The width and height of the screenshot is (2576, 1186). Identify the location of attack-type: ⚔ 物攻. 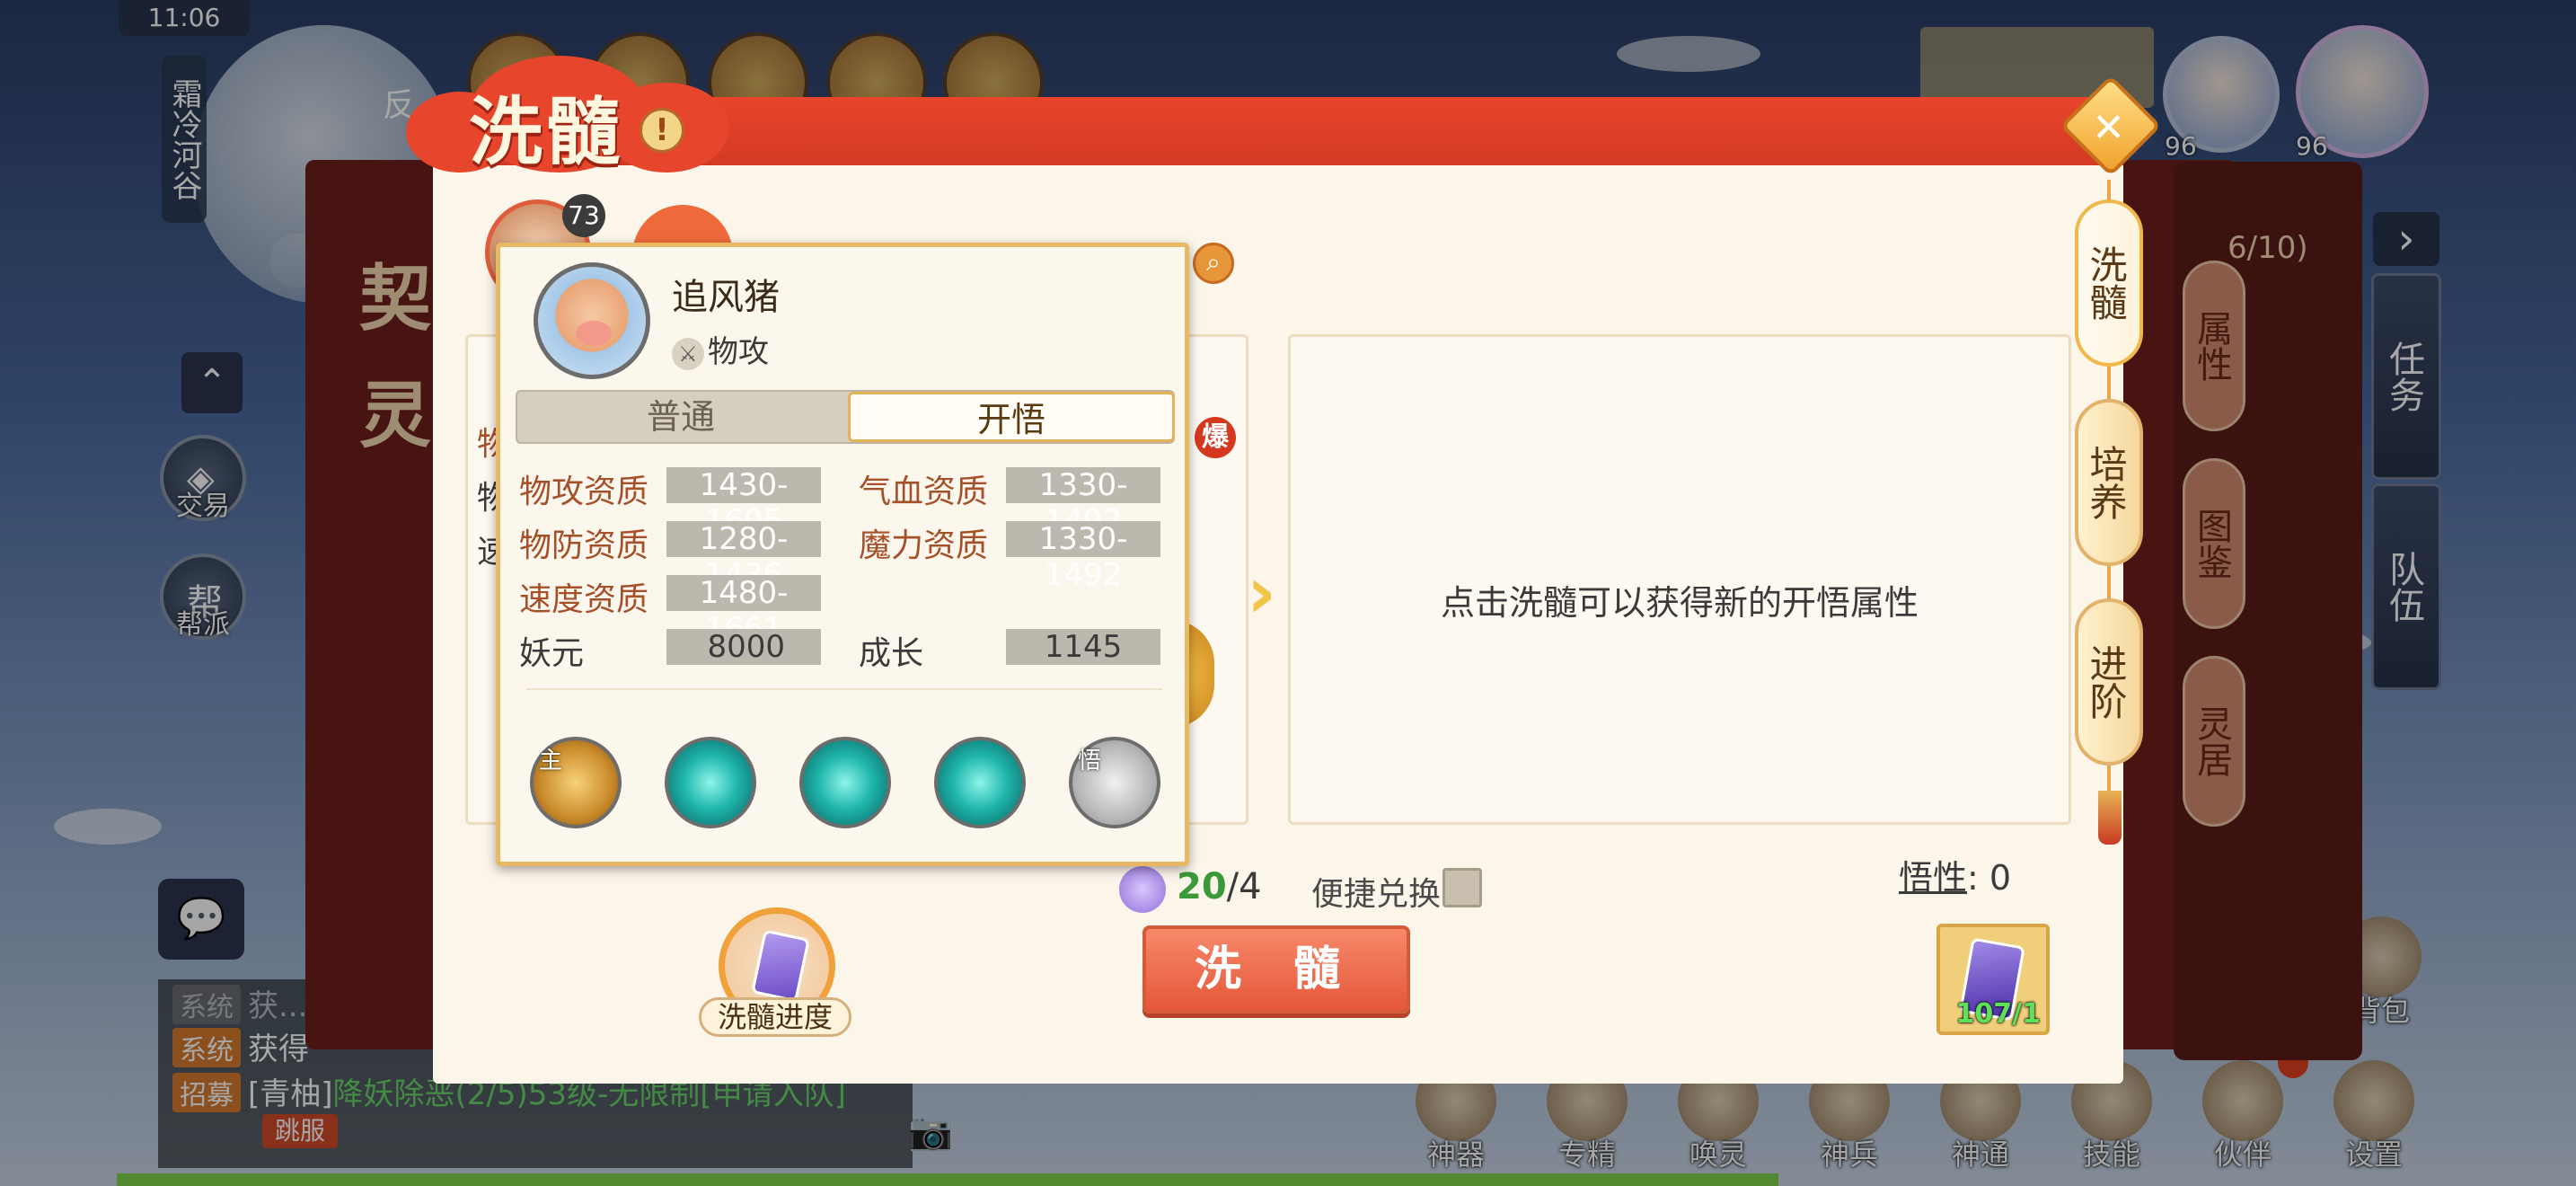
(720, 349).